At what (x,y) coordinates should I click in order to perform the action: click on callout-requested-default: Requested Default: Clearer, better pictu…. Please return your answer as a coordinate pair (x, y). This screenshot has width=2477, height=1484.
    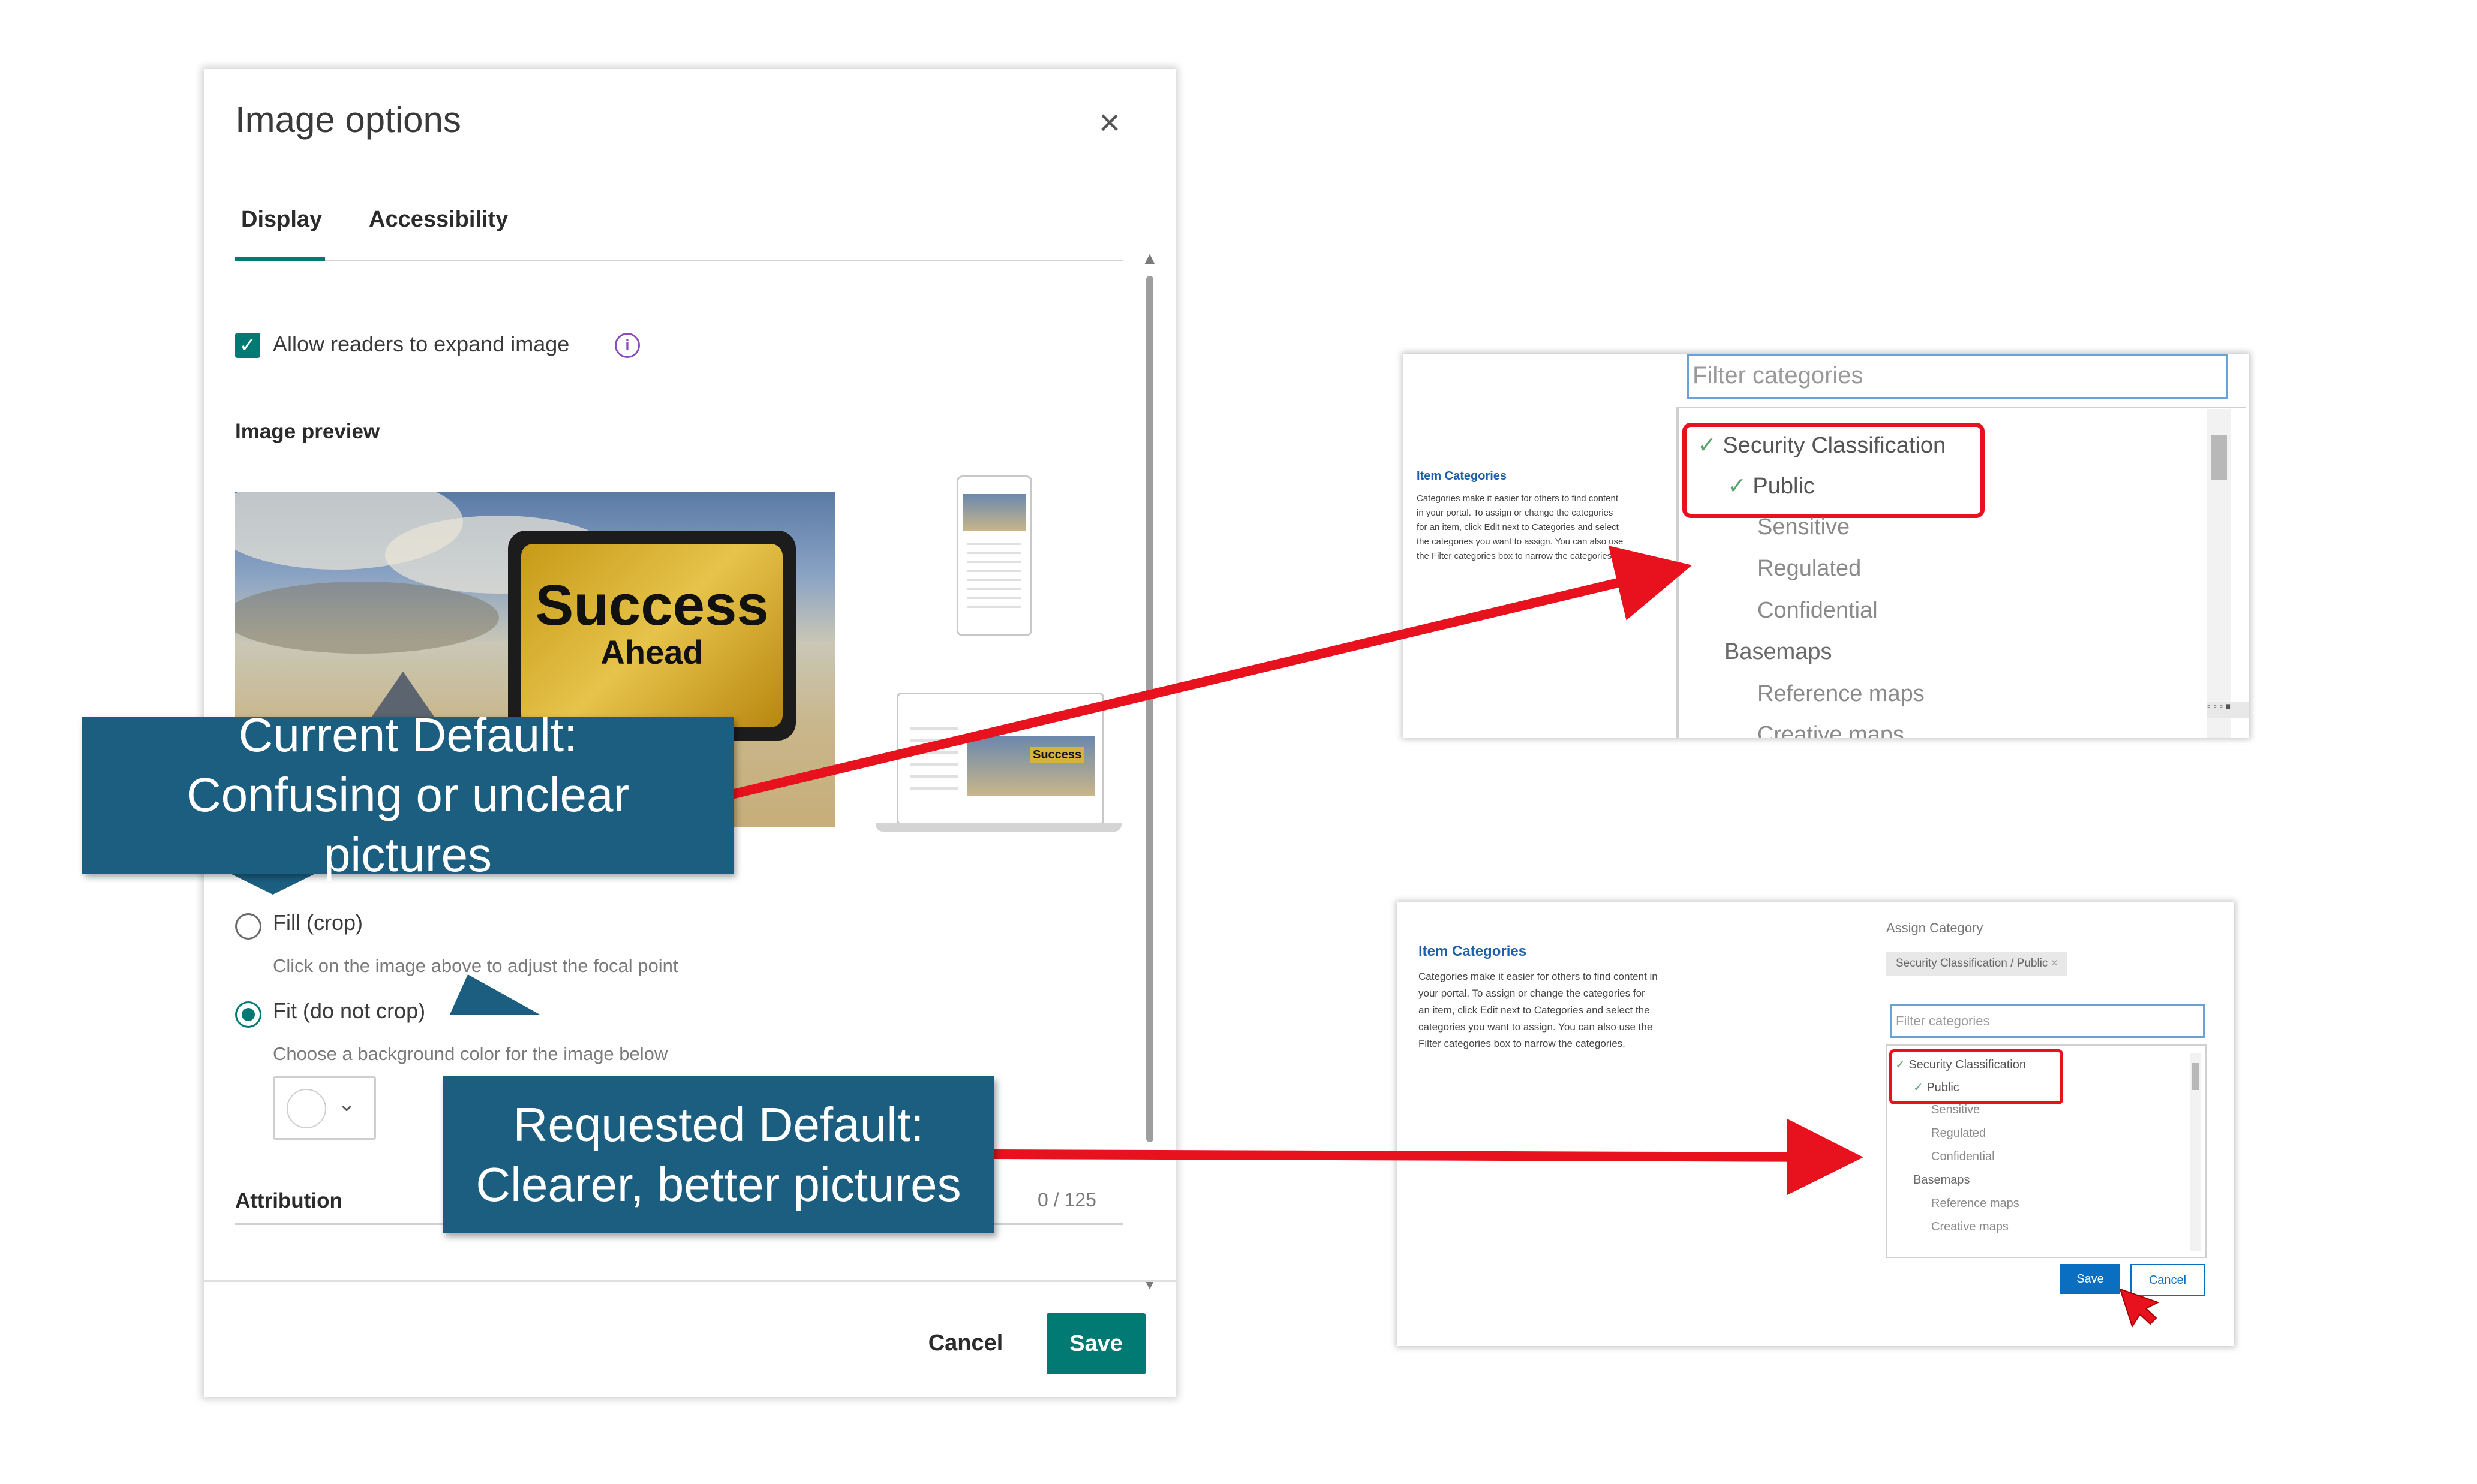
    Looking at the image, I should click on (718, 1154).